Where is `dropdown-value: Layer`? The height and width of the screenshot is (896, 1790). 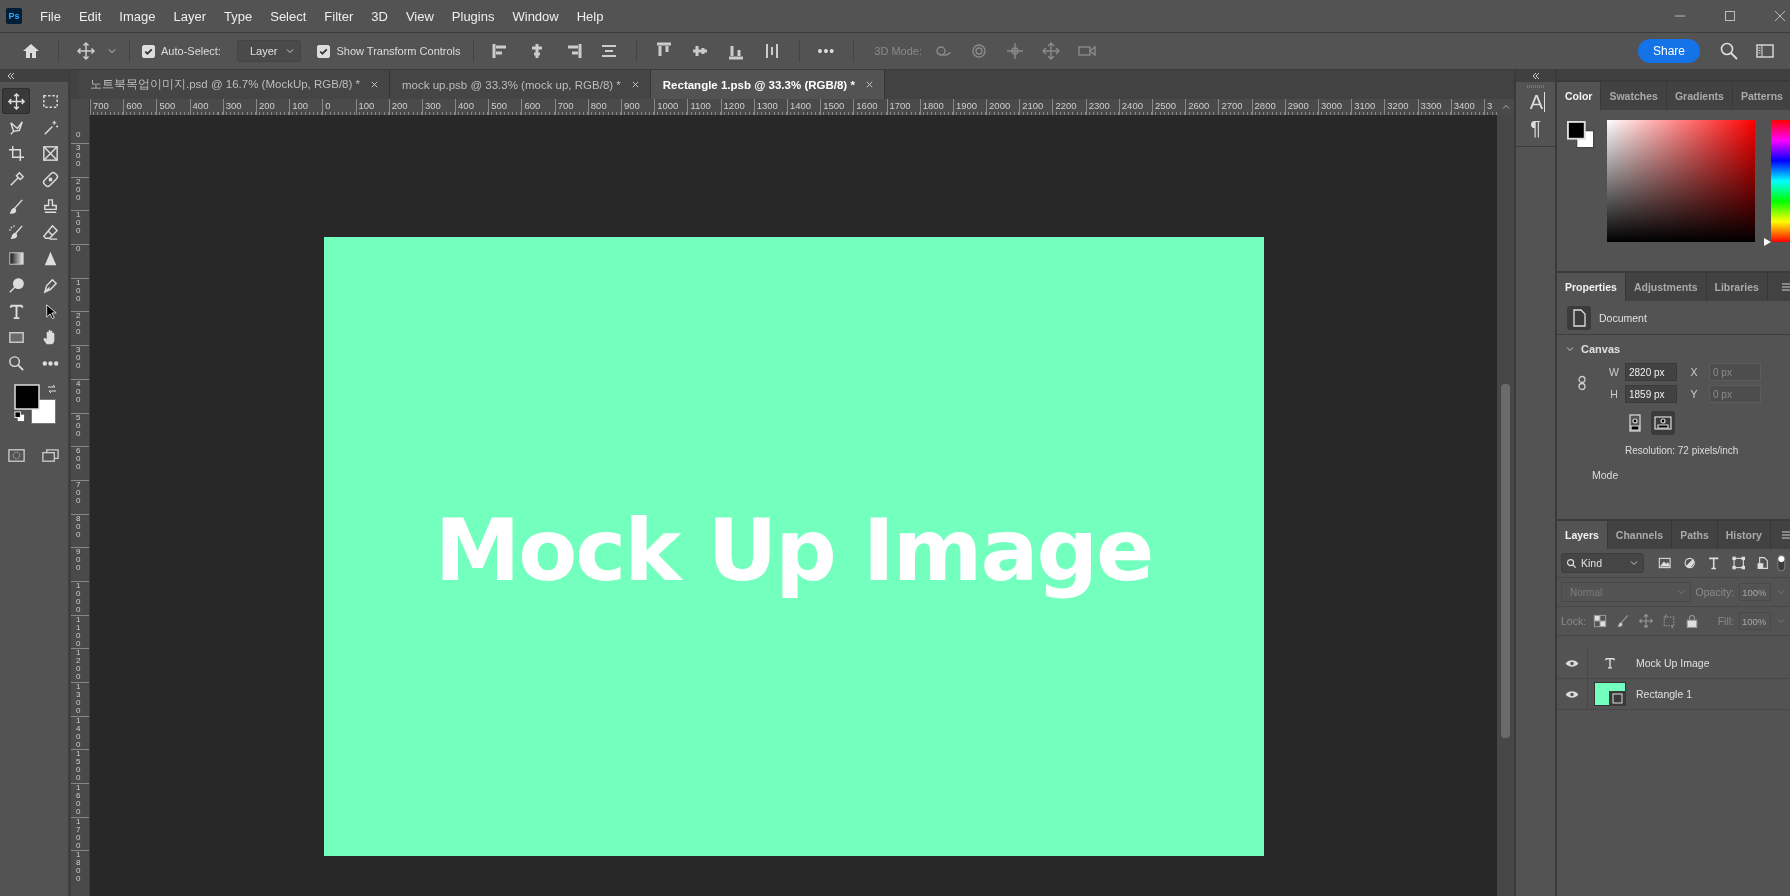
dropdown-value: Layer is located at coordinates (263, 51).